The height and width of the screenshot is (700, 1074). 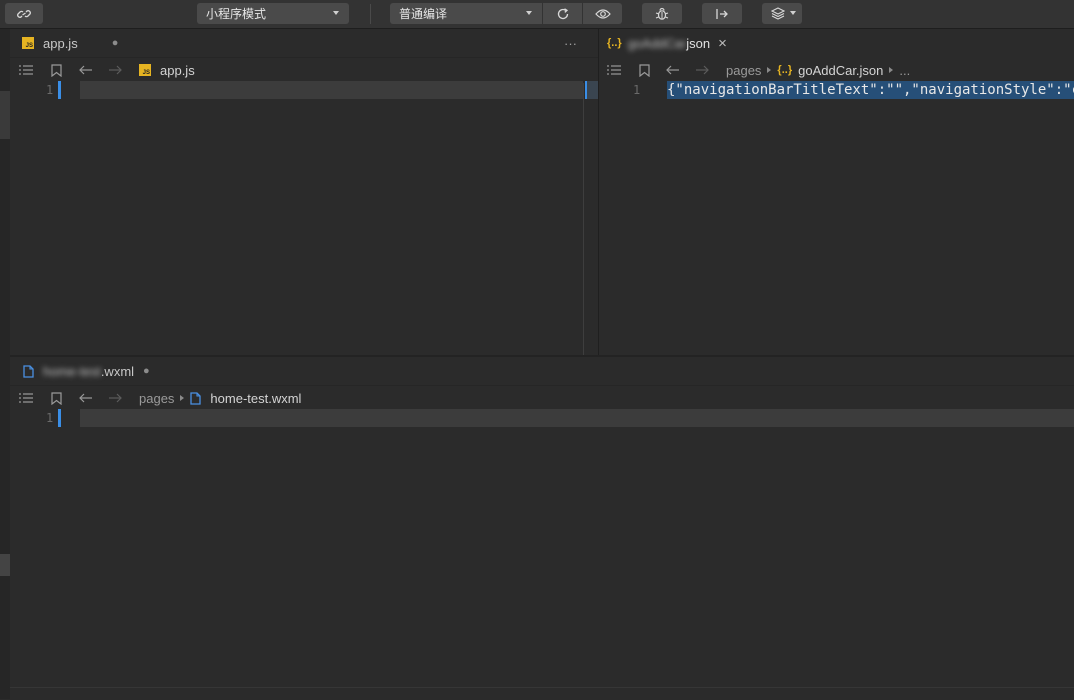 What do you see at coordinates (840, 70) in the screenshot?
I see `breadcrumb-file: goAddCar.json` at bounding box center [840, 70].